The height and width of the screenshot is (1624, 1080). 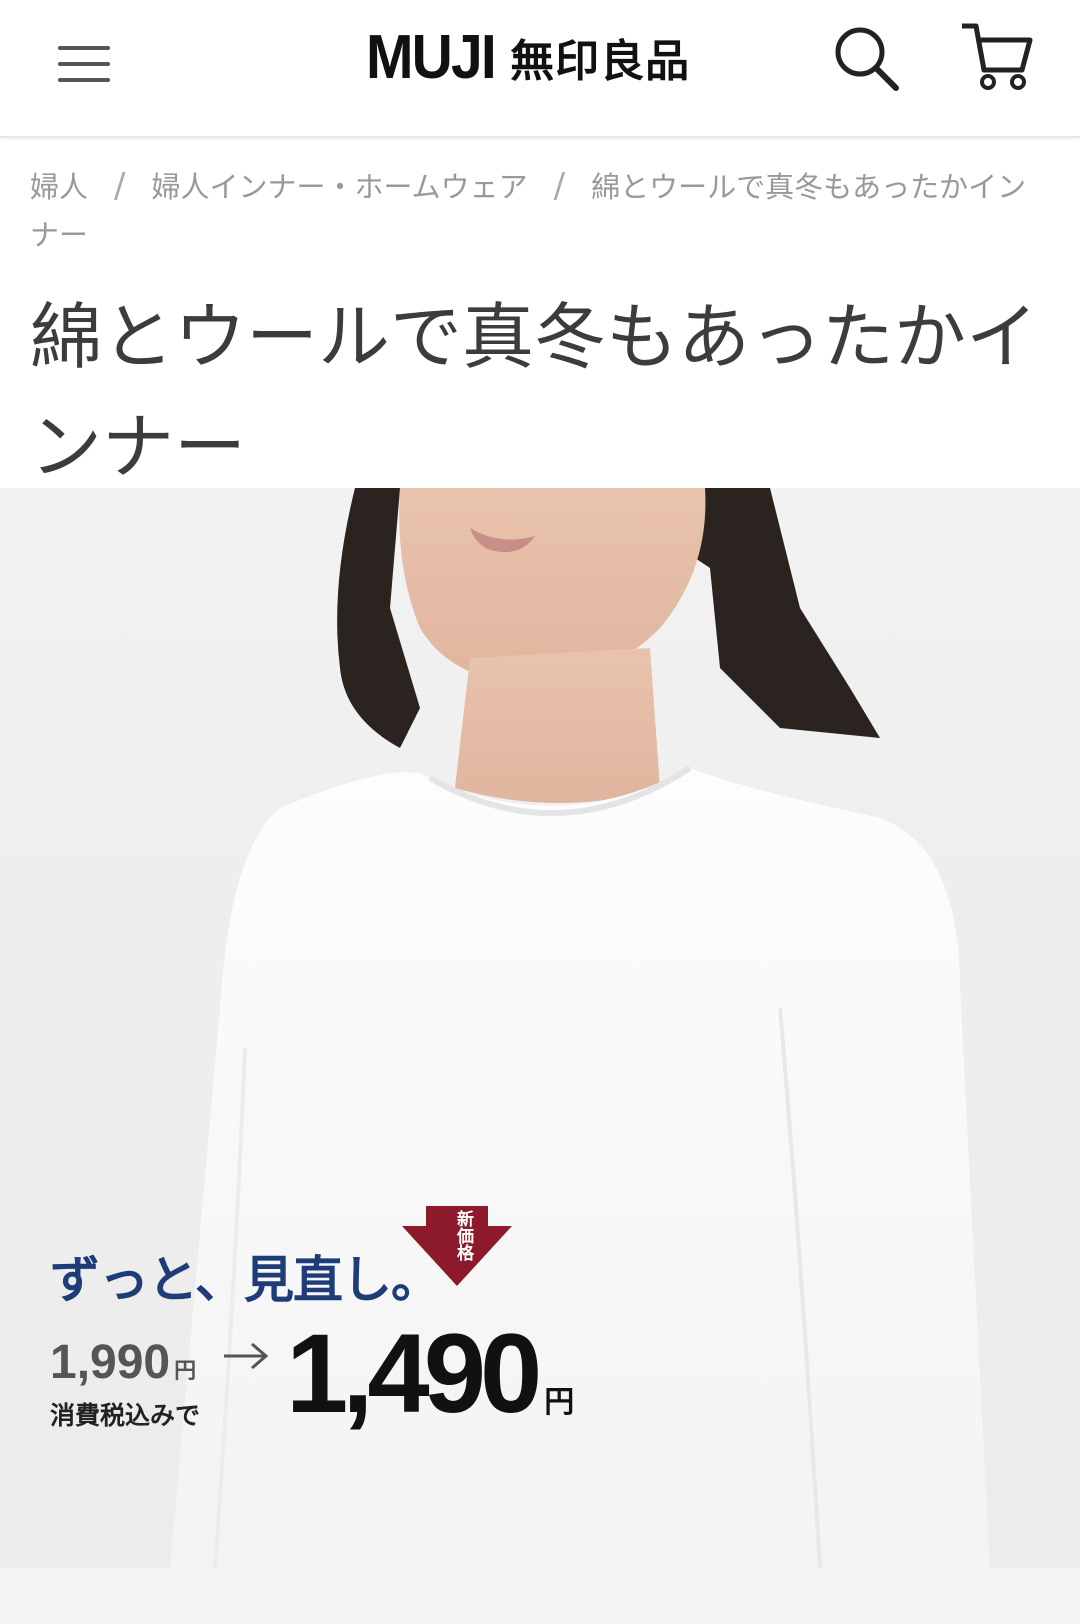 What do you see at coordinates (600, 61) in the screenshot?
I see `logo-text-jp: 無印良品` at bounding box center [600, 61].